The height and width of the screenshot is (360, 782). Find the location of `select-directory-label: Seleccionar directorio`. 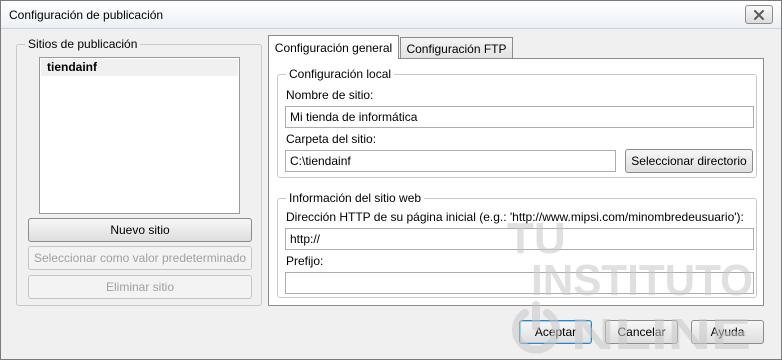

select-directory-label: Seleccionar directorio is located at coordinates (689, 161).